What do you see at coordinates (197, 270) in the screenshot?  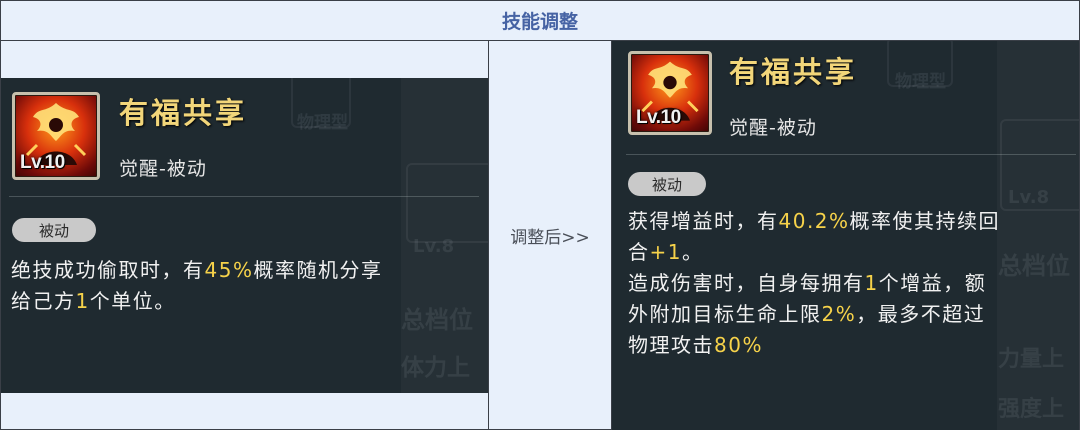 I see `description-line: 绝技成功偷取时，有45%概率随机分享` at bounding box center [197, 270].